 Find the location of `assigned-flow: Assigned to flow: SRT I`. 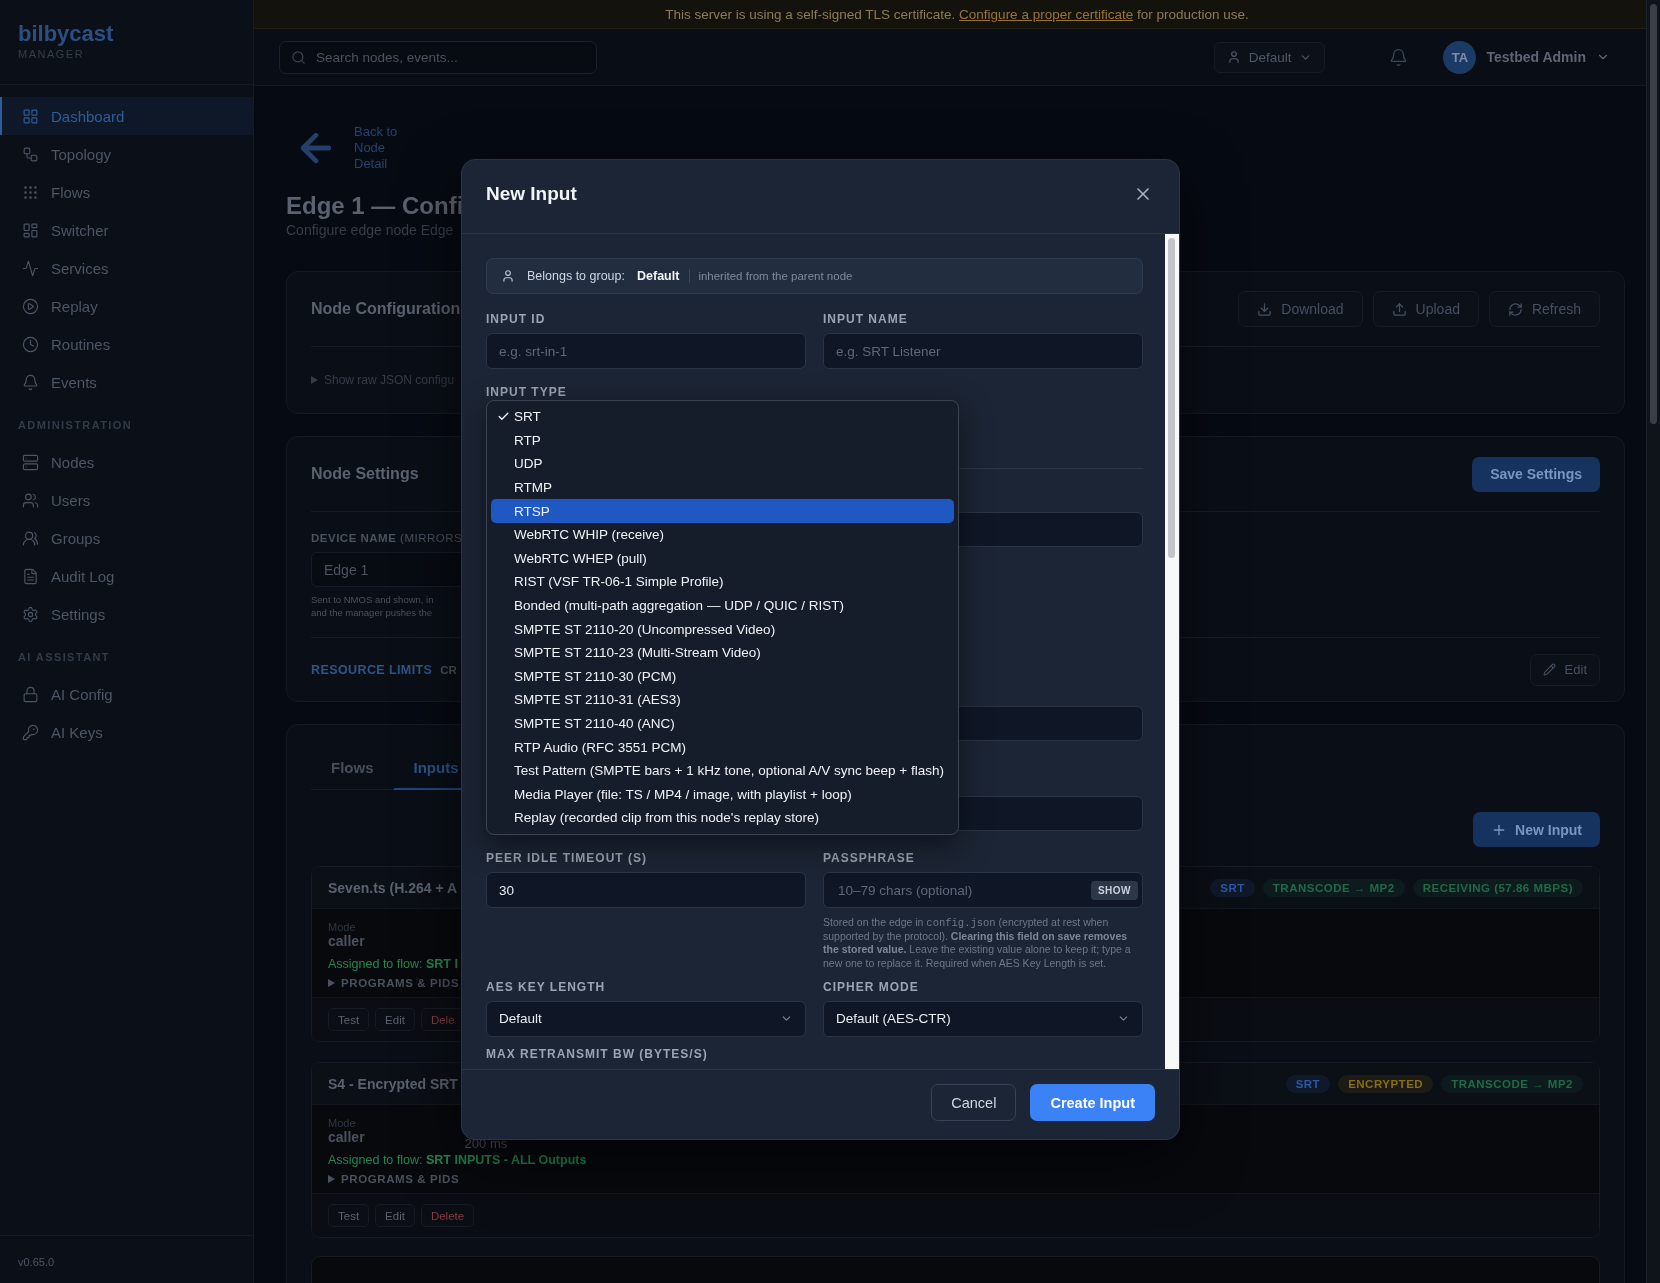

assigned-flow: Assigned to flow: SRT I is located at coordinates (393, 964).